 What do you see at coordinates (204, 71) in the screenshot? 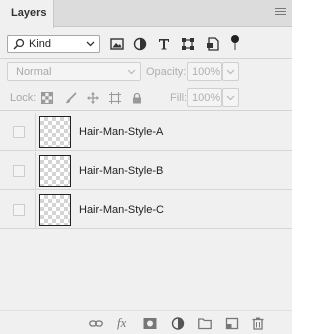
I see `opacity-input: 100%` at bounding box center [204, 71].